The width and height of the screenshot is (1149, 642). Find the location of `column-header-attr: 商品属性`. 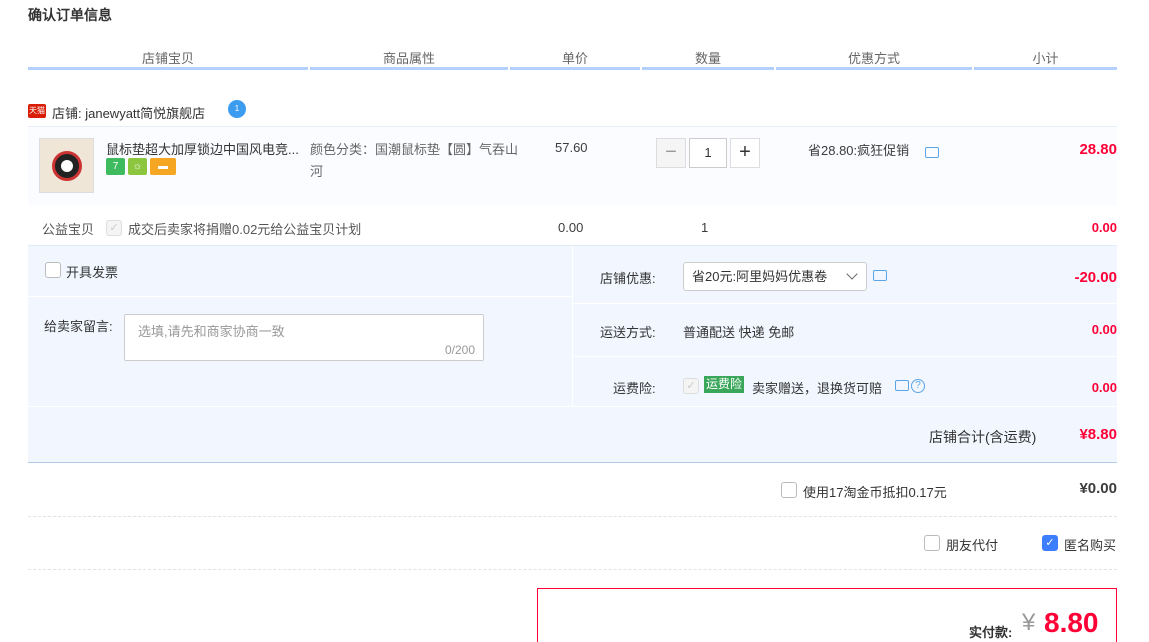

column-header-attr: 商品属性 is located at coordinates (408, 58).